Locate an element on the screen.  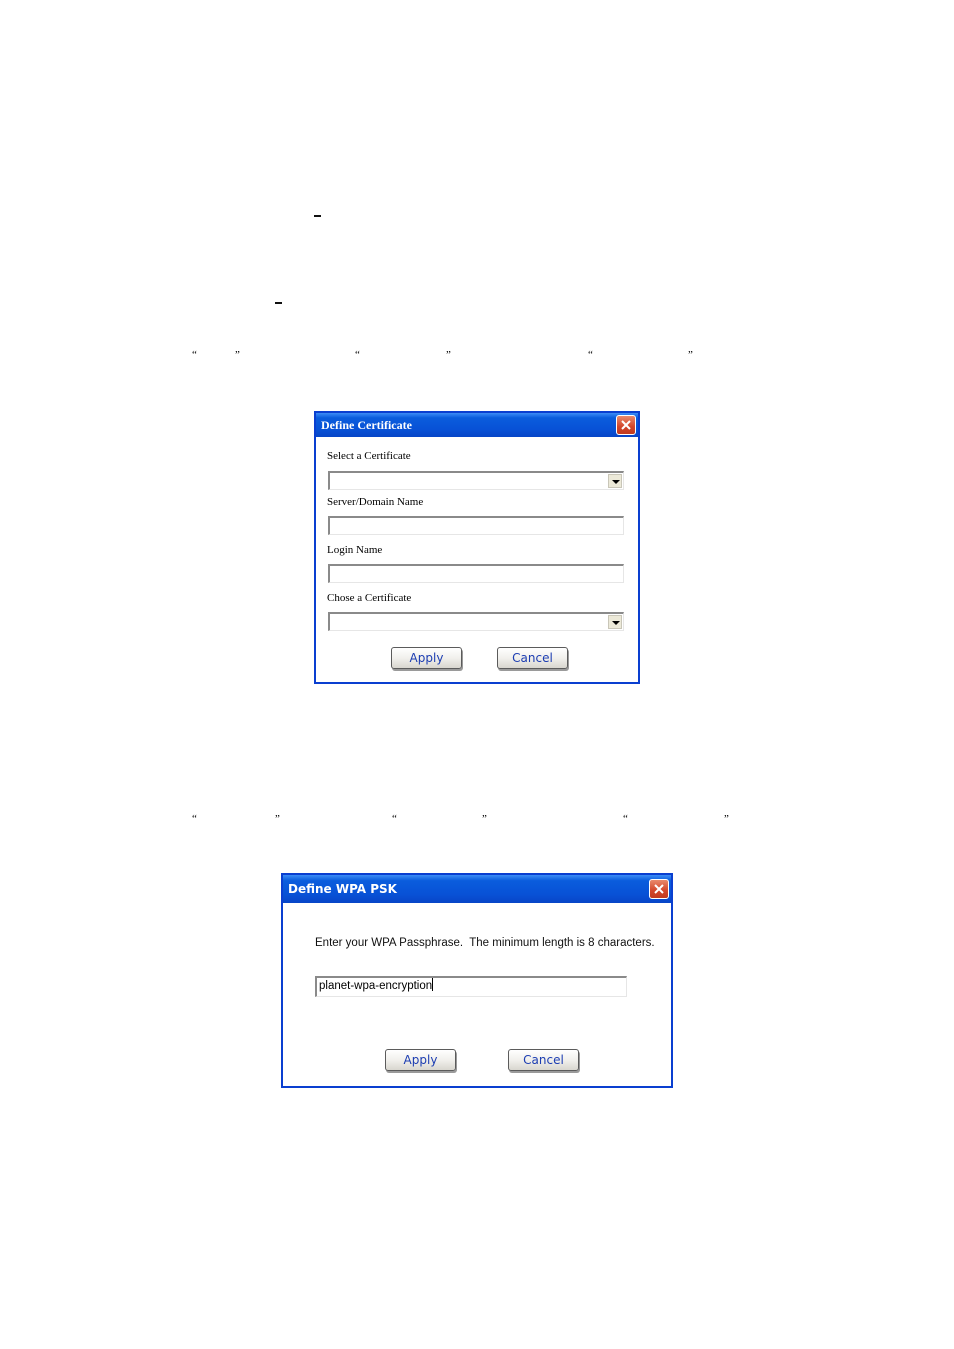
server-domain-label: Server/Domain Name is located at coordinates (375, 502).